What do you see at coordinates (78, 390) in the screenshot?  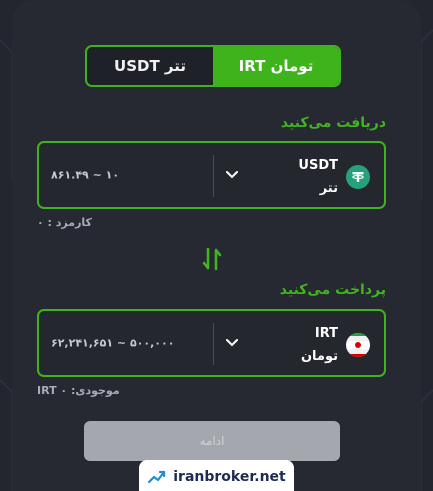 I see `balance-text: موجودی: ۰ IRT` at bounding box center [78, 390].